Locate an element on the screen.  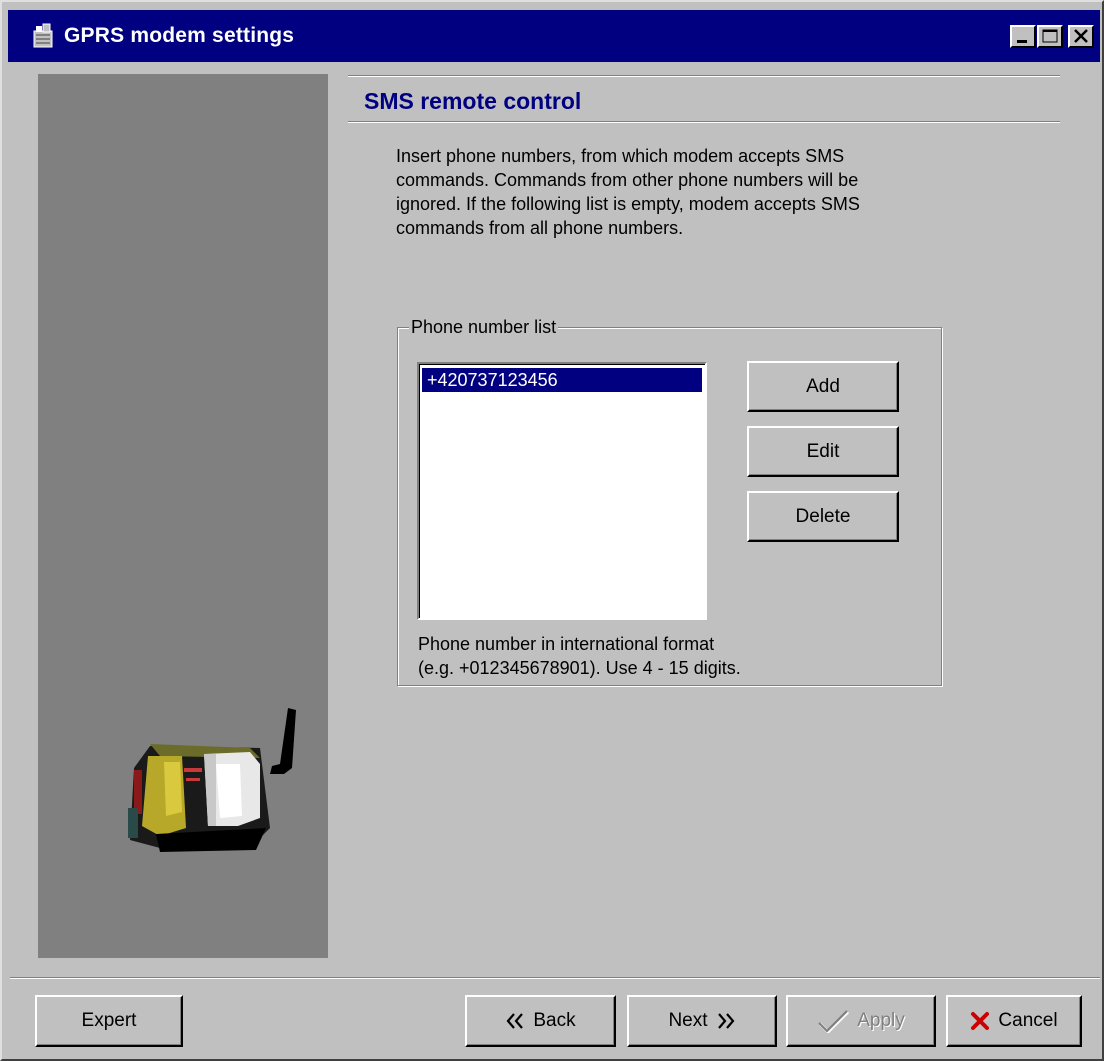
next-button: Next is located at coordinates (702, 1021).